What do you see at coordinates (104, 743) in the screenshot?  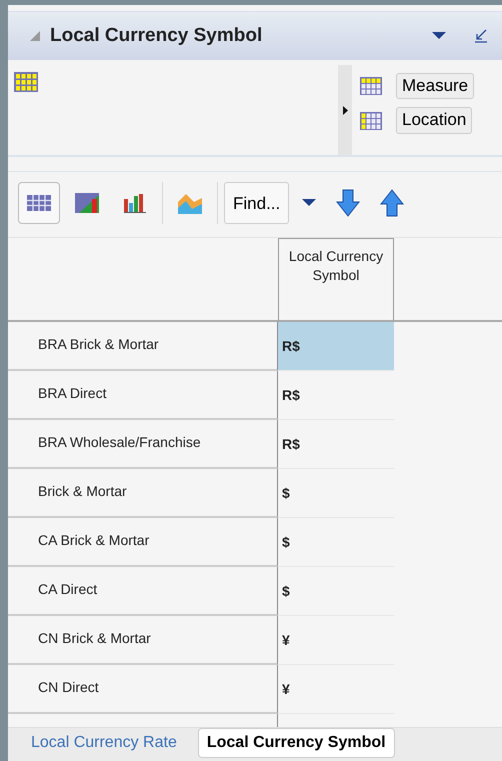 I see `sheet-tab: Local Currency Rate` at bounding box center [104, 743].